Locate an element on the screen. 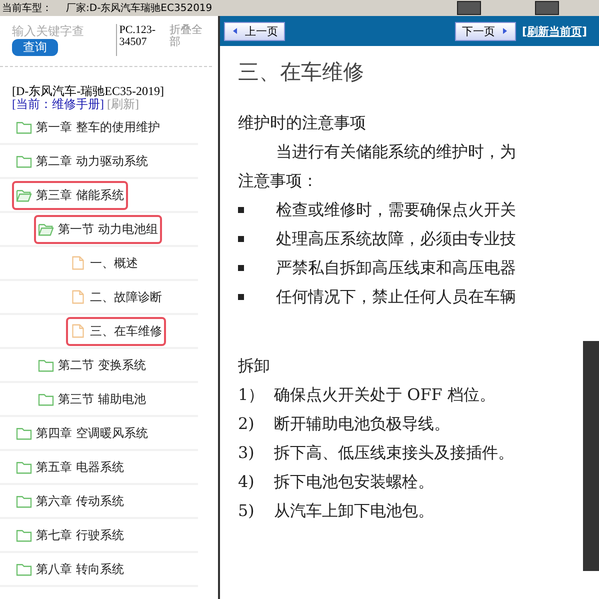 This screenshot has width=599, height=599. step-text: 拆下高、低压线束接头及接插件。 is located at coordinates (394, 453).